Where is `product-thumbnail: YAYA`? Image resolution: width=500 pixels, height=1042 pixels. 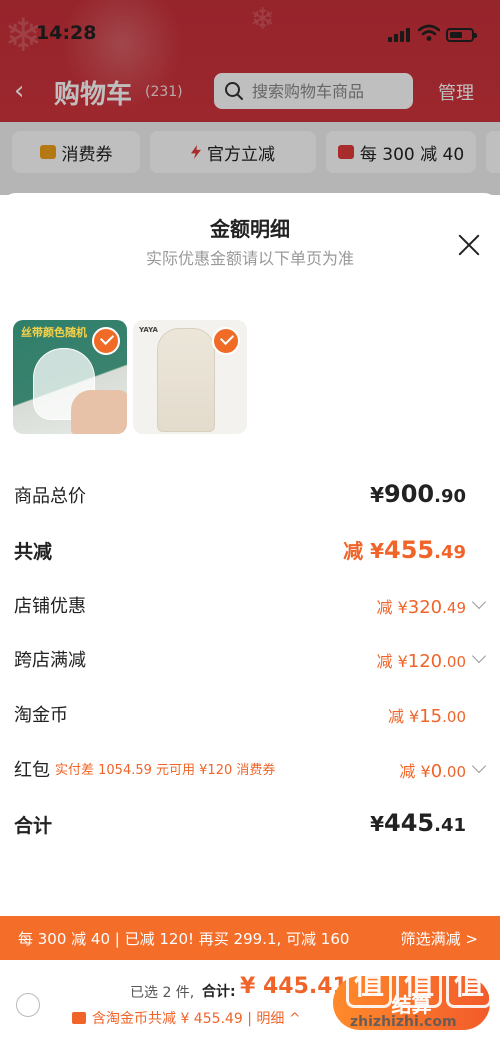 product-thumbnail: YAYA is located at coordinates (190, 377).